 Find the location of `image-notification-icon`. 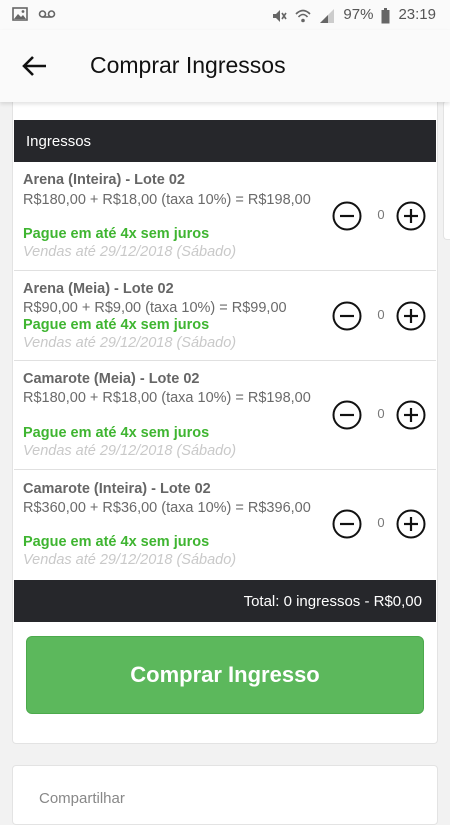

image-notification-icon is located at coordinates (20, 14).